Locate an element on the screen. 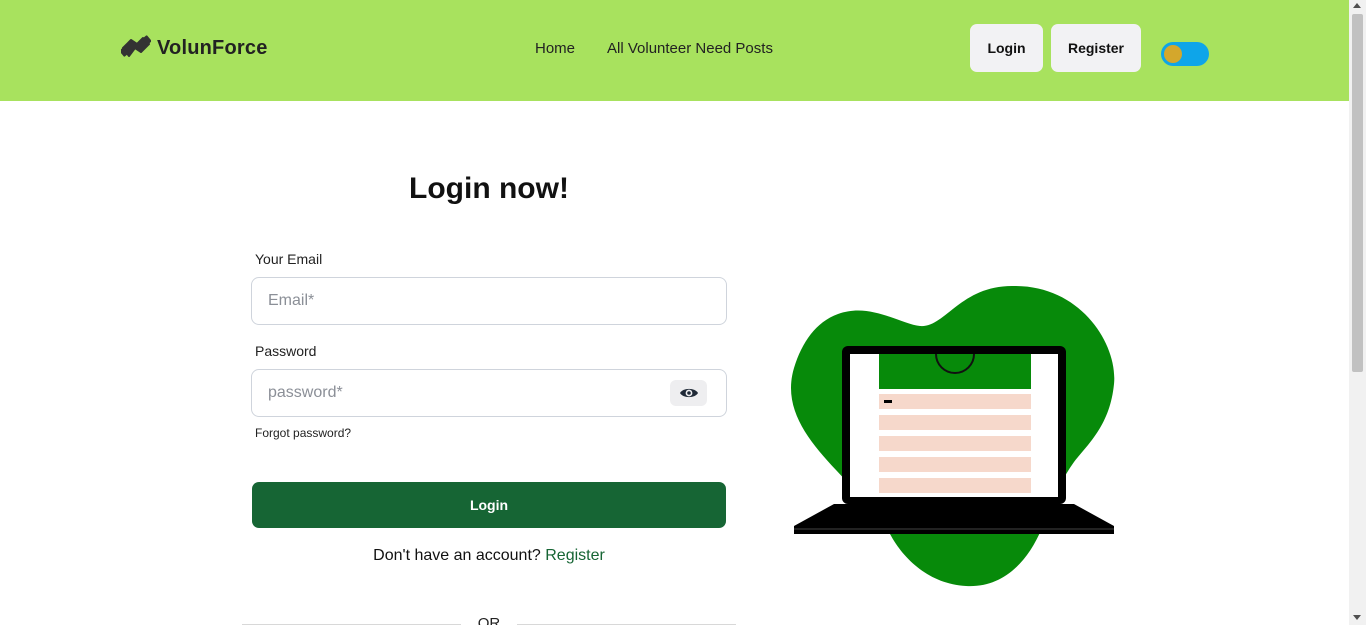  show-password-button is located at coordinates (688, 393).